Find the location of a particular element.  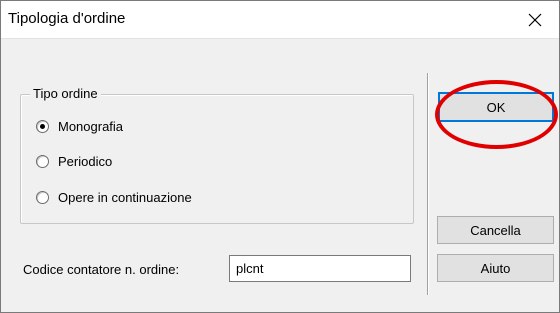

group-legend: Tipo ordine is located at coordinates (65, 93).